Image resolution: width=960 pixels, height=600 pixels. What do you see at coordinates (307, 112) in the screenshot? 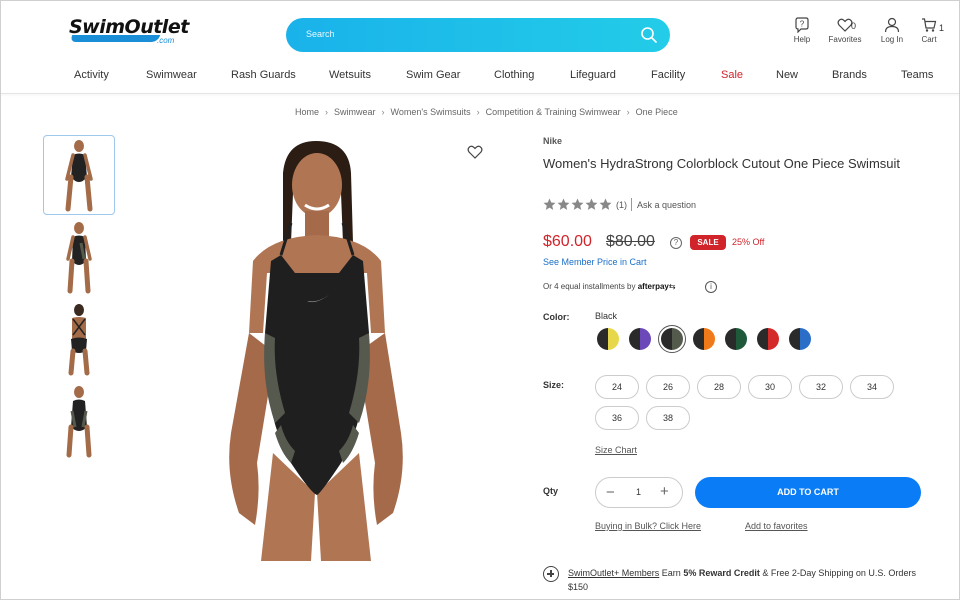
I see `breadcrumb-home: Home` at bounding box center [307, 112].